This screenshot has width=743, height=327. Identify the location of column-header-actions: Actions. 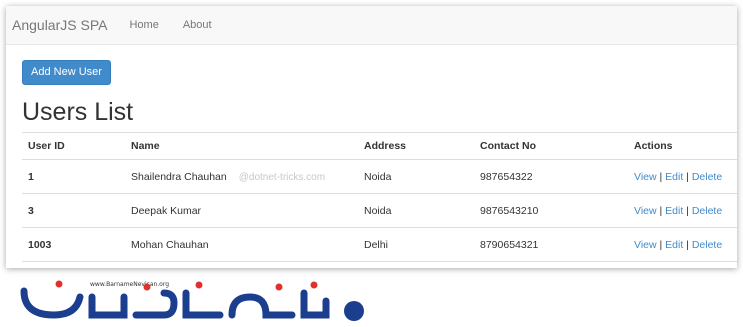
(682, 146).